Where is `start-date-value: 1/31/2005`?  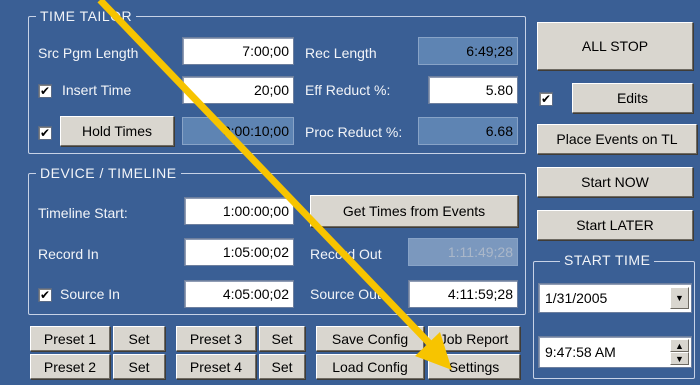
start-date-value: 1/31/2005 is located at coordinates (576, 298).